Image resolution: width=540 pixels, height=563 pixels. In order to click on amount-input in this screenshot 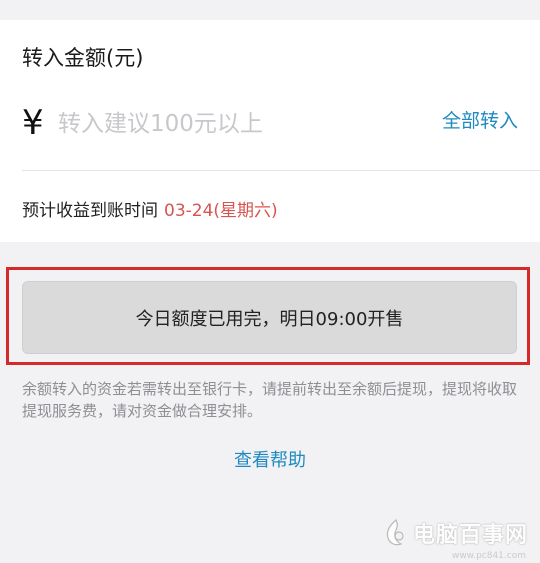, I will do `click(228, 124)`.